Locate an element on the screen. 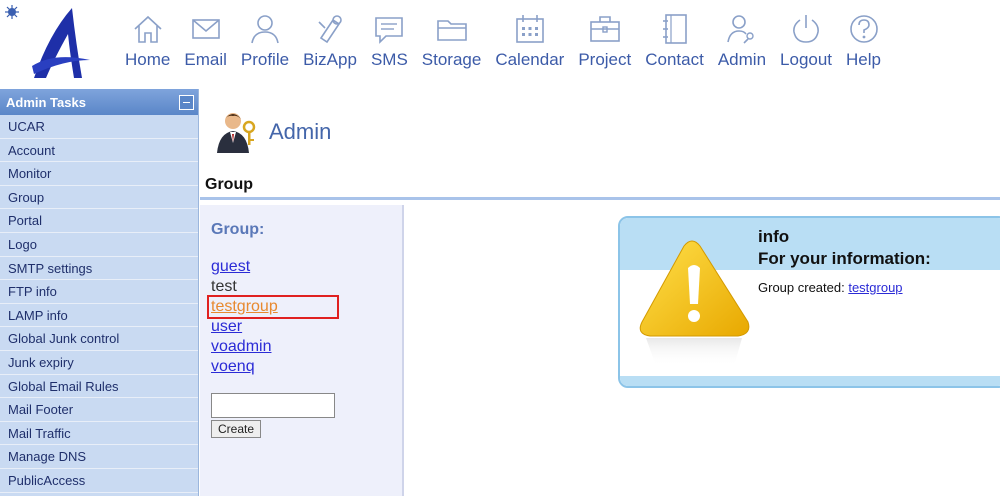 Image resolution: width=1000 pixels, height=496 pixels. sidebar-item-global-junk-control: Global Junk control is located at coordinates (99, 339).